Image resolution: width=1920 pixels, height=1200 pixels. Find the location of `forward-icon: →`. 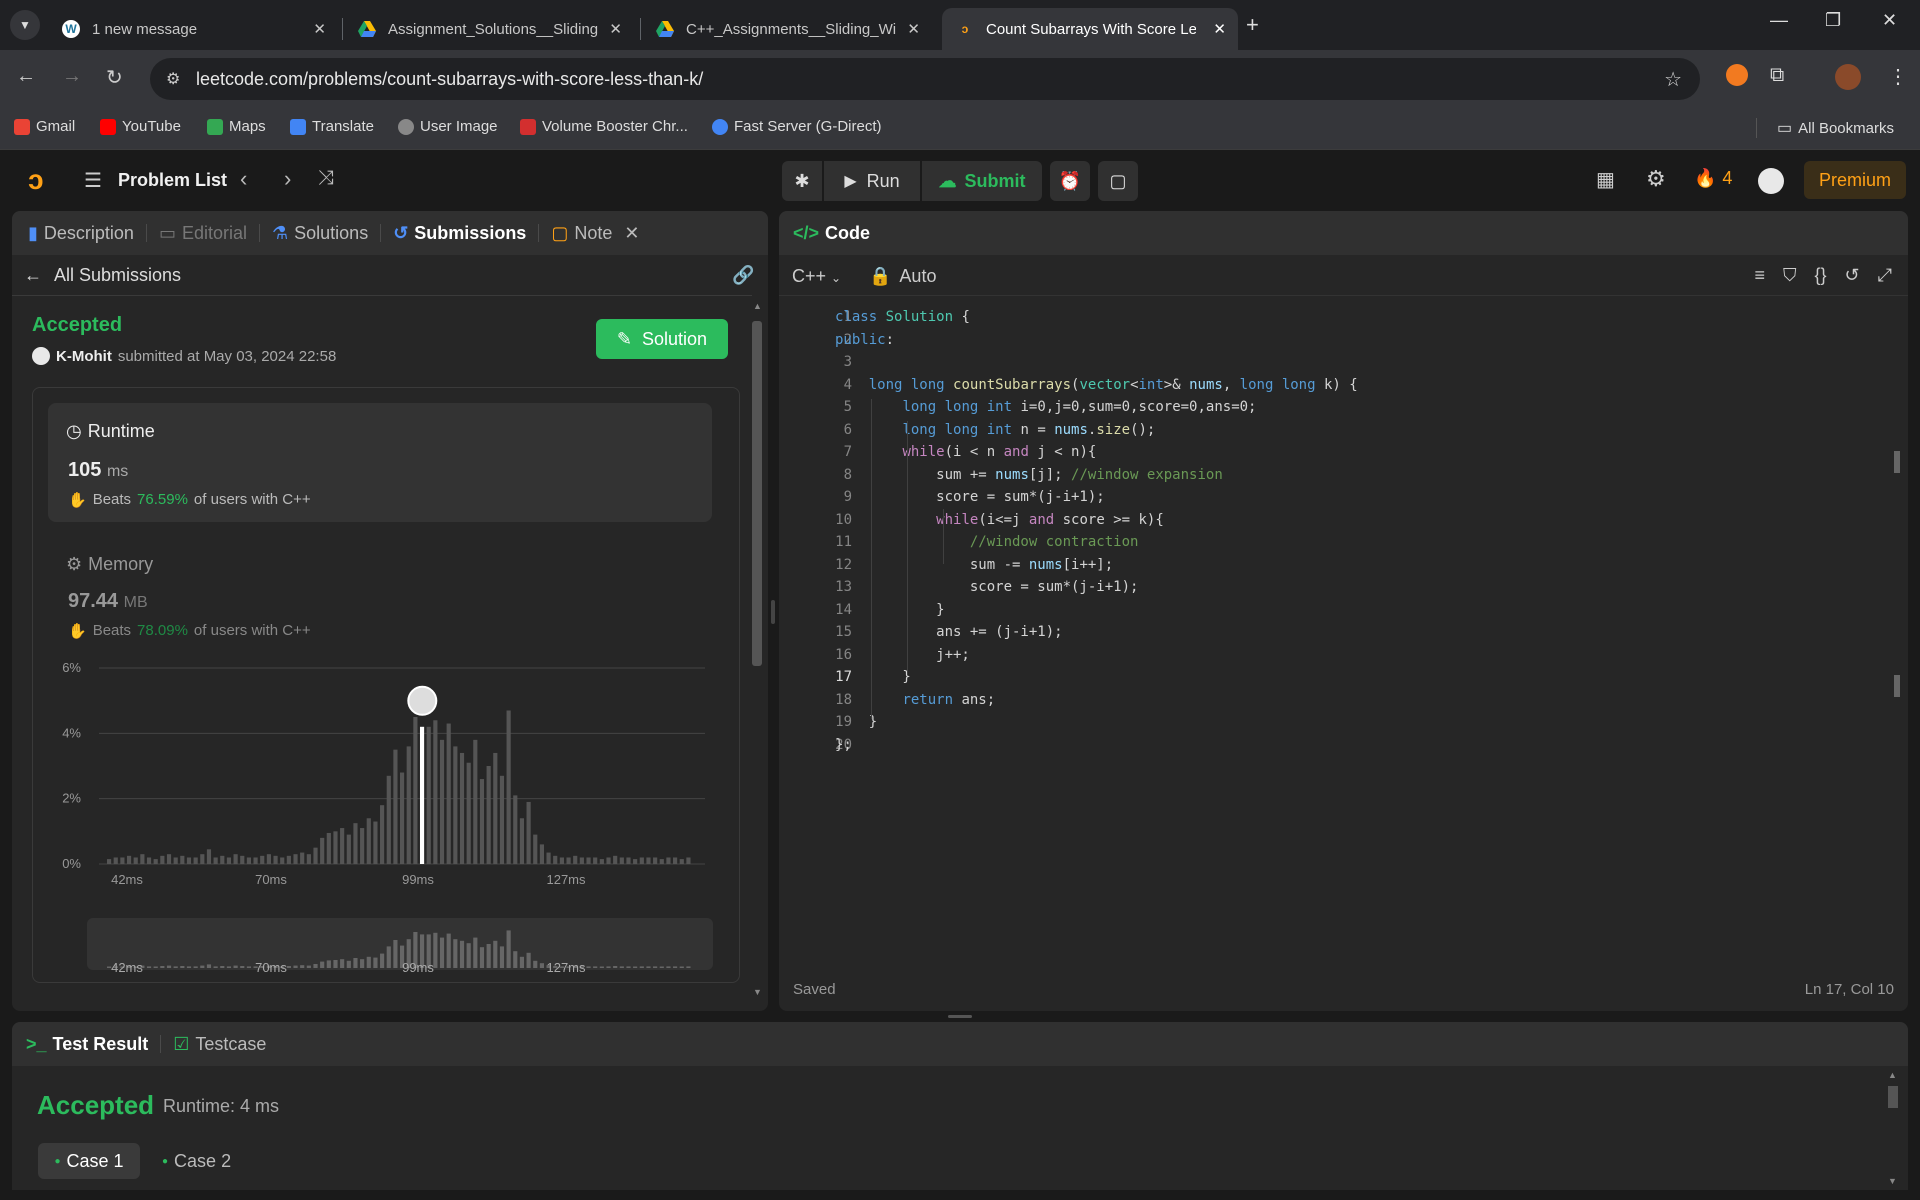

forward-icon: → is located at coordinates (72, 76).